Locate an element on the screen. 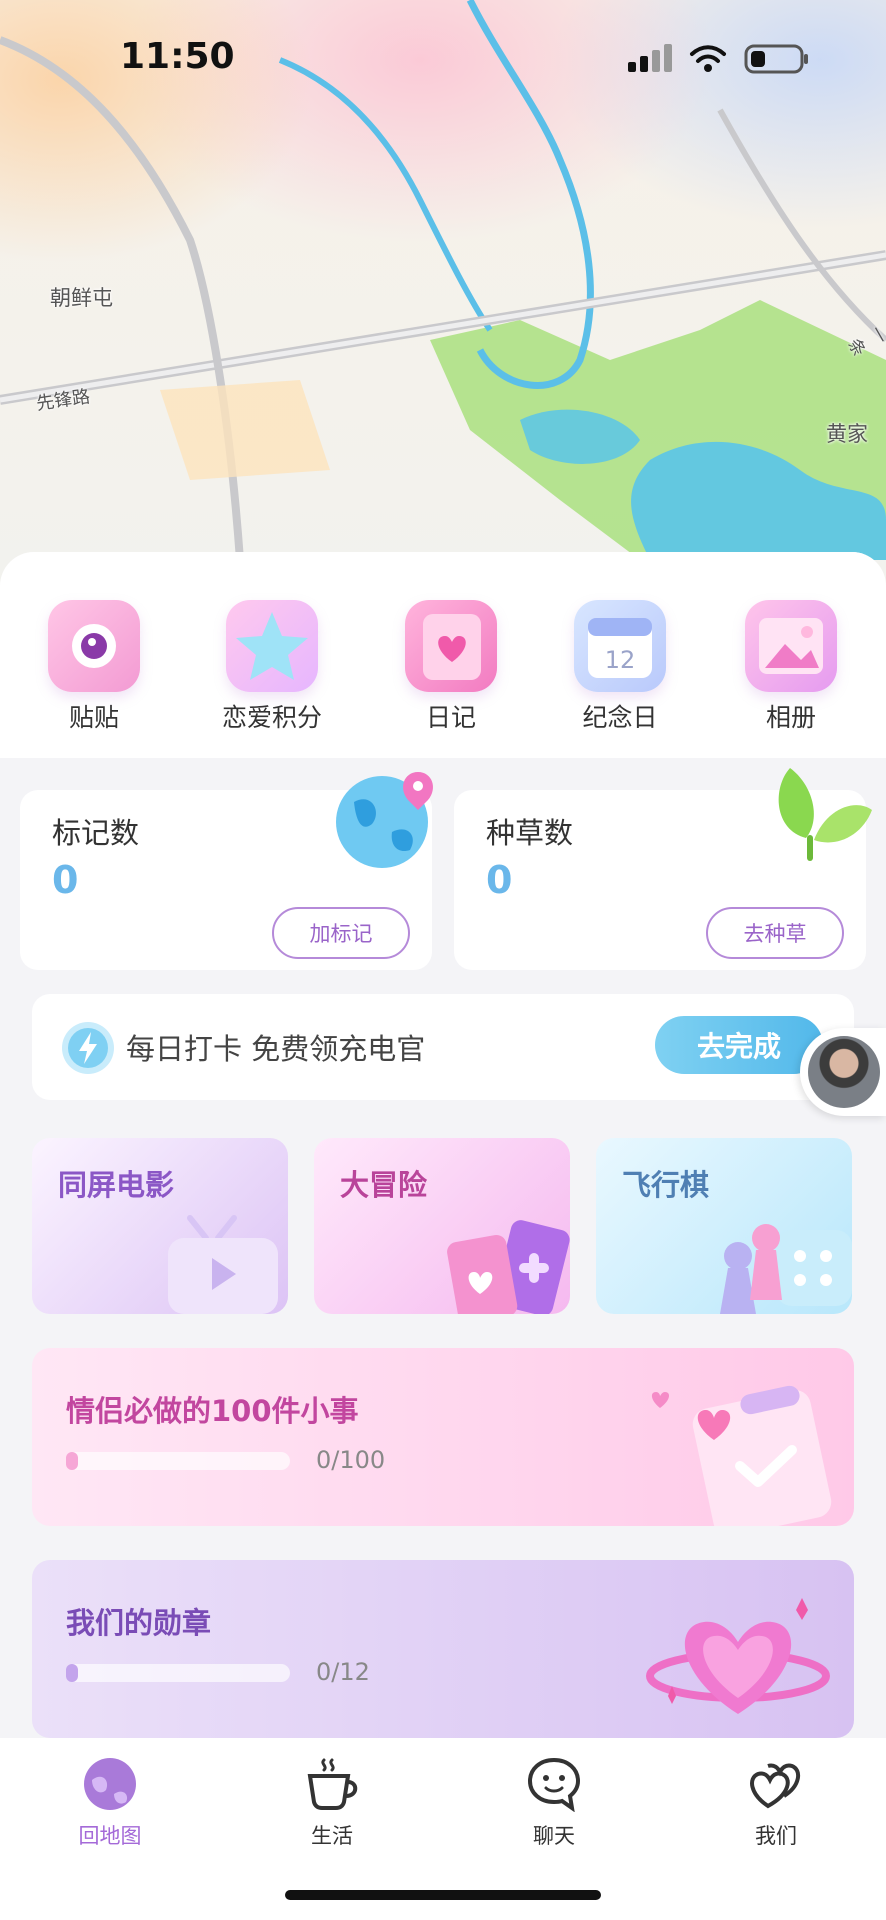 The image size is (886, 1920). quick-actions-row: 贴贴 恋爱积分 日记 12 纪念日 相册 is located at coordinates (443, 655).